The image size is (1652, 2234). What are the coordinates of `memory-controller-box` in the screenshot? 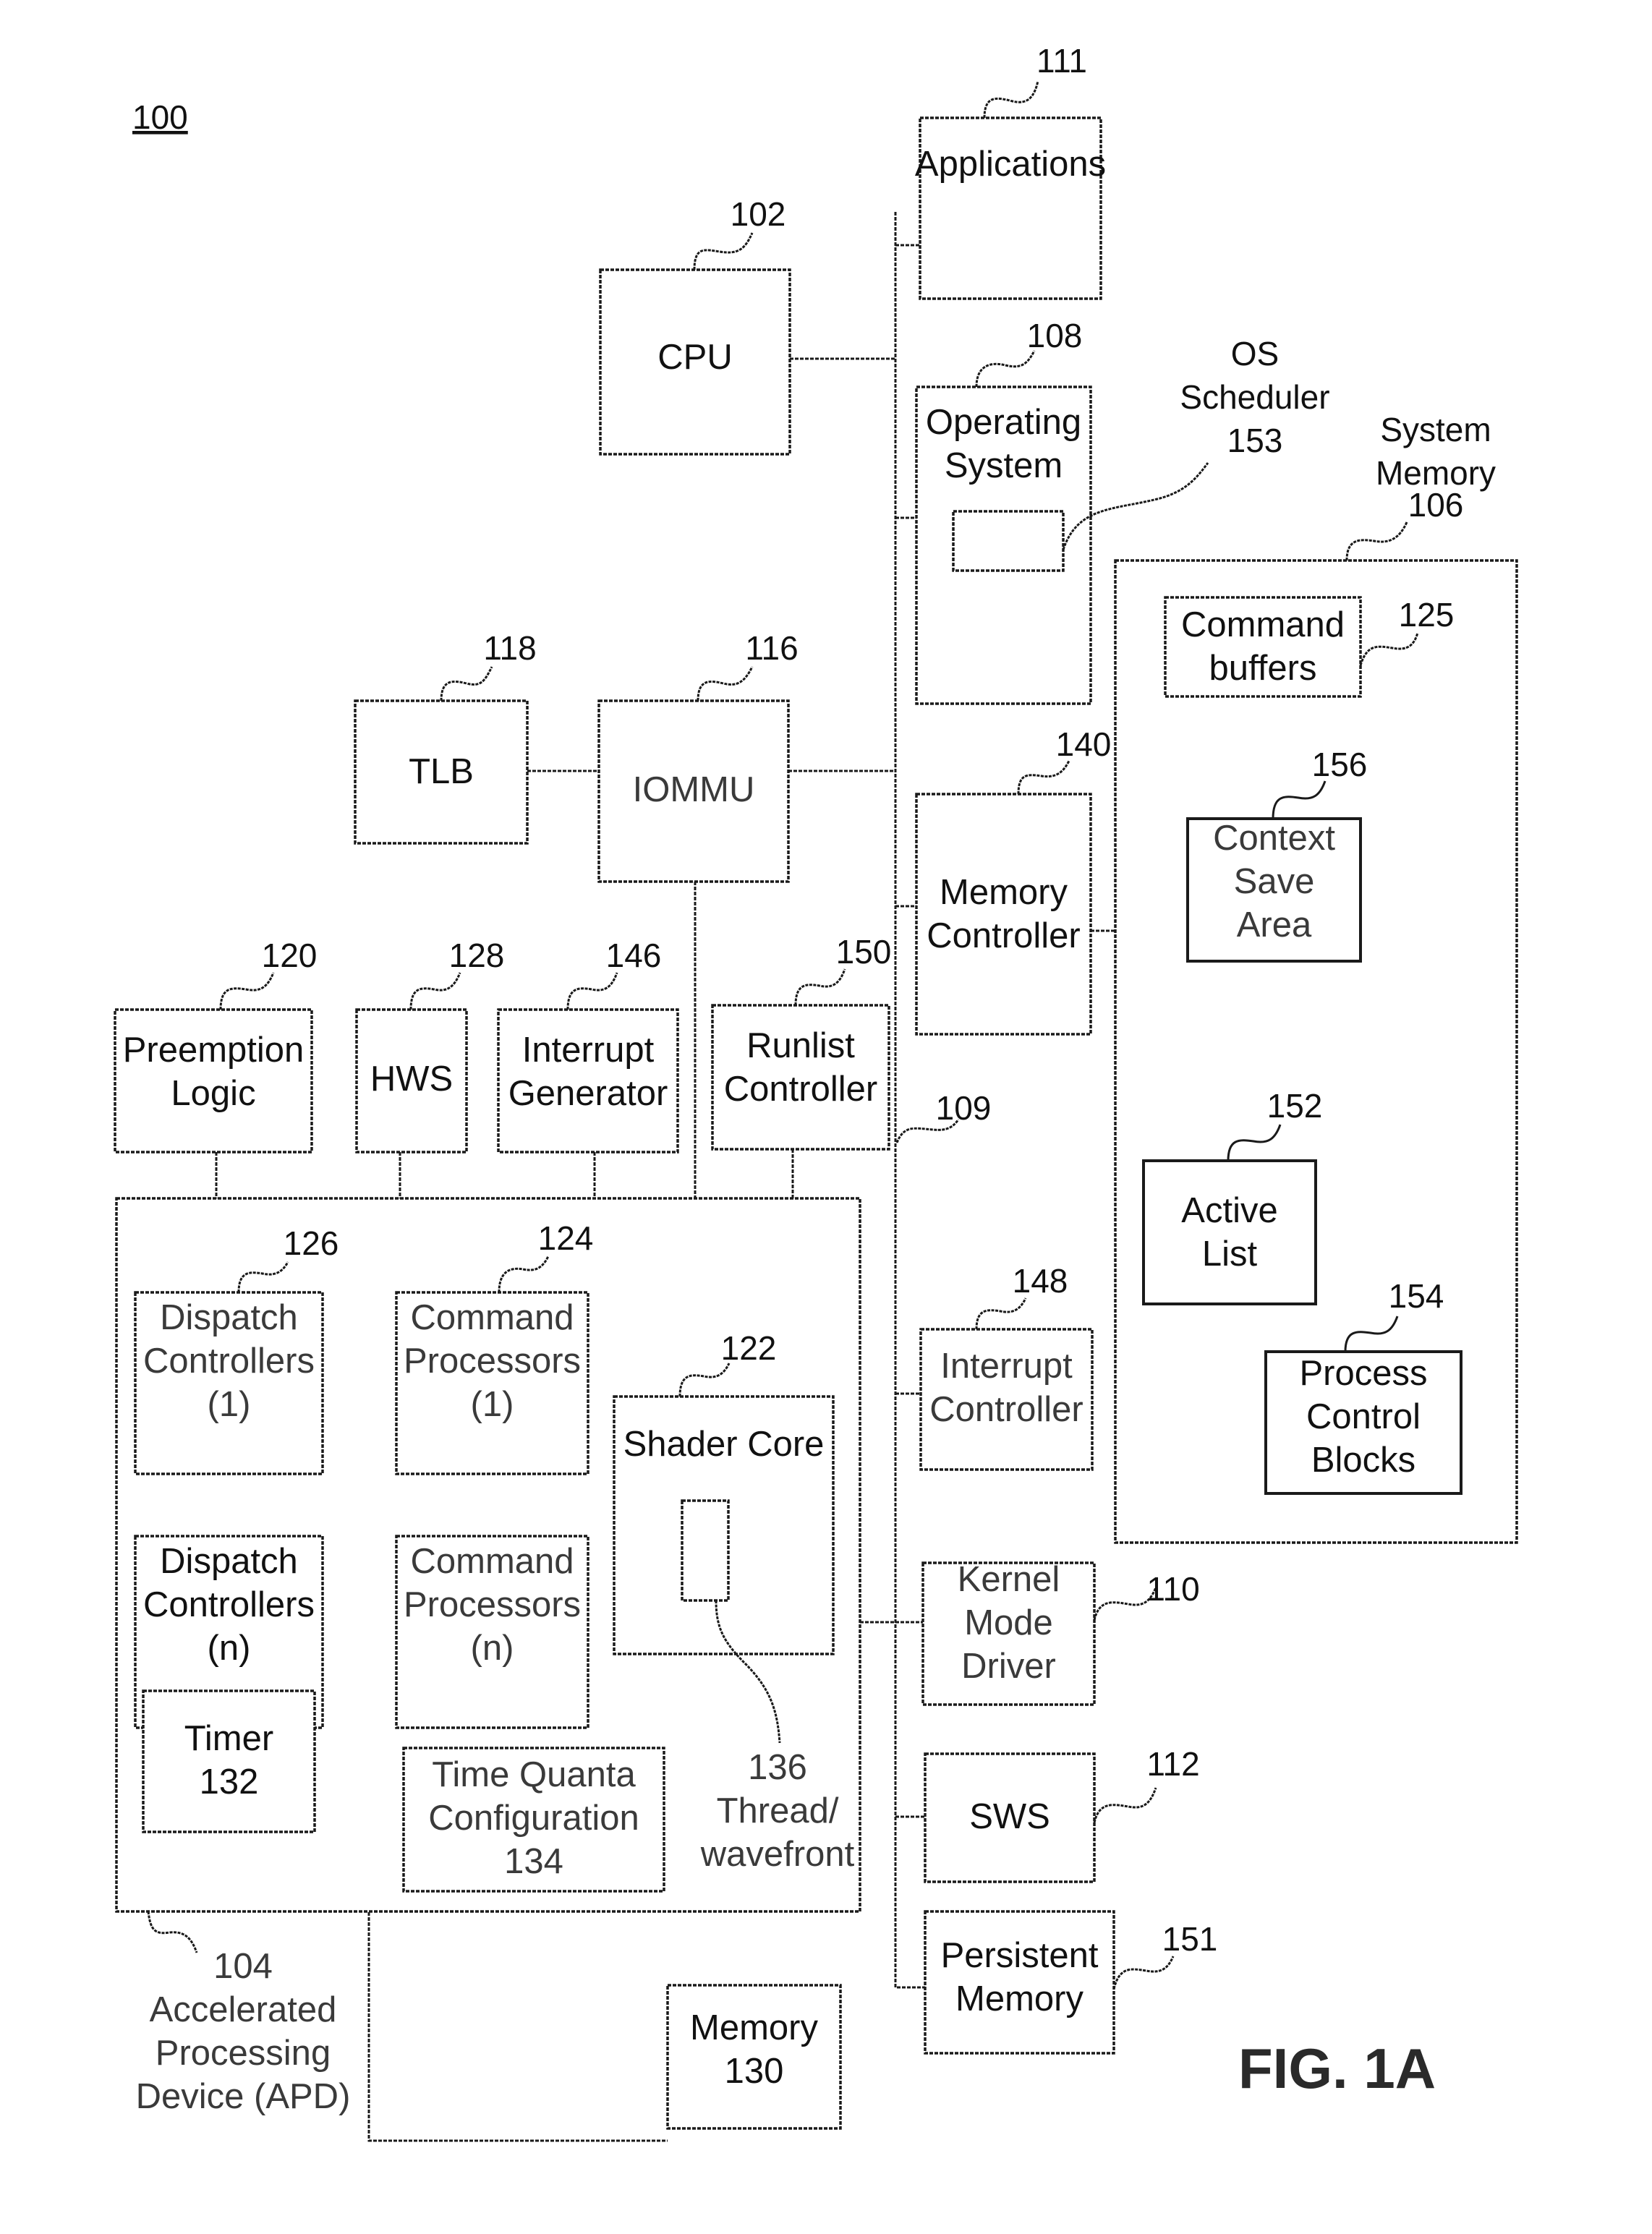 It's located at (1003, 915).